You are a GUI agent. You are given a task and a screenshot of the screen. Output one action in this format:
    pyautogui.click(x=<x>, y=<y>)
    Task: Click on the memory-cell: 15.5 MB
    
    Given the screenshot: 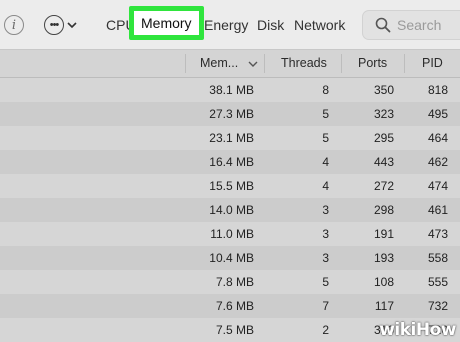 What is the action you would take?
    pyautogui.click(x=231, y=186)
    